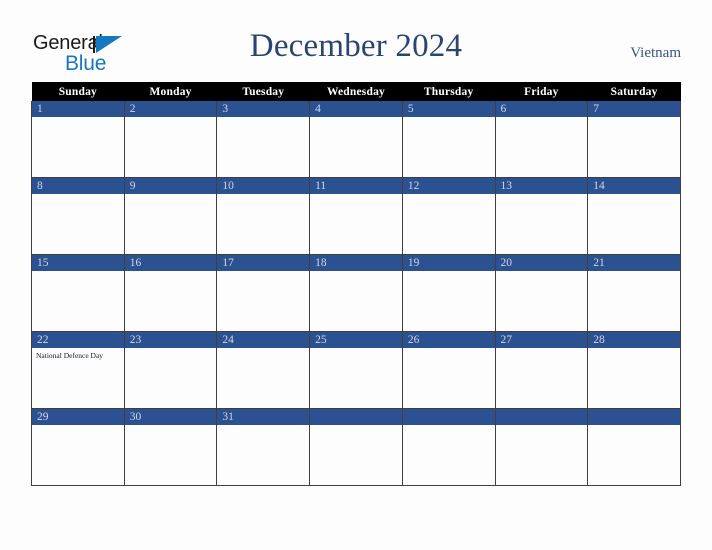 This screenshot has width=712, height=550. I want to click on calendar-week-row: 22 National Defence Day 23 24 25 26 27 28, so click(356, 370).